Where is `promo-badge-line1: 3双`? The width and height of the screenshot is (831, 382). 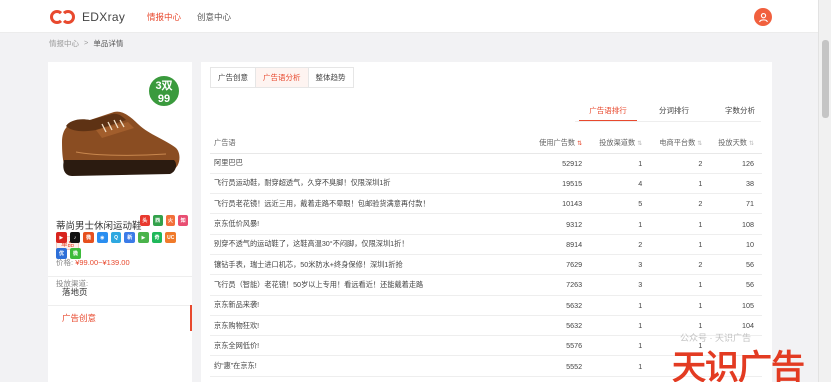 promo-badge-line1: 3双 is located at coordinates (164, 86).